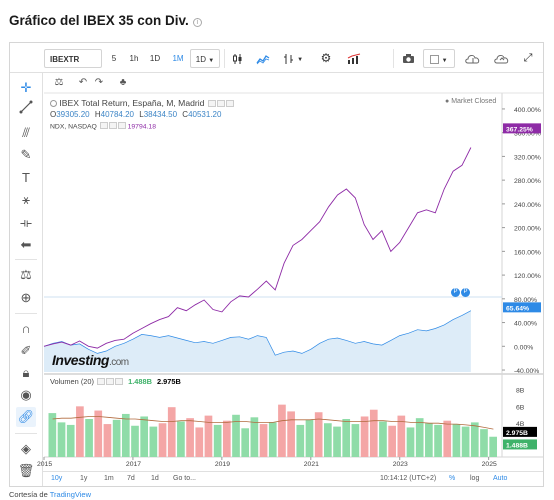  I want to click on percent-scale-toggle: %, so click(452, 478).